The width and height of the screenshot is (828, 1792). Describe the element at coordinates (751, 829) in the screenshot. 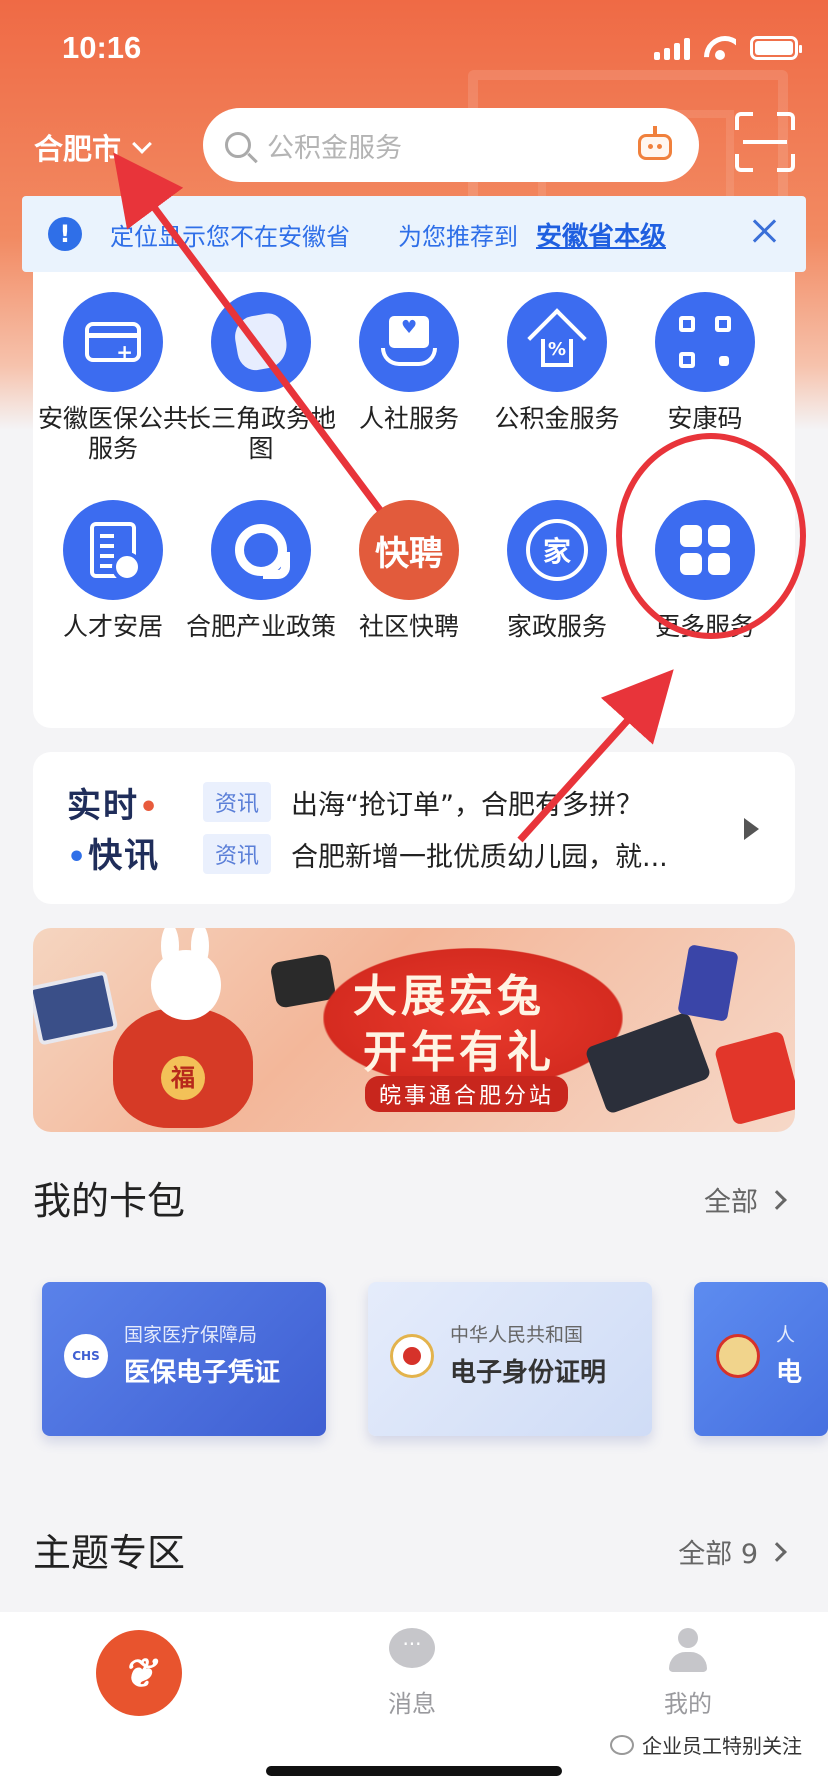

I see `play-icon` at that location.